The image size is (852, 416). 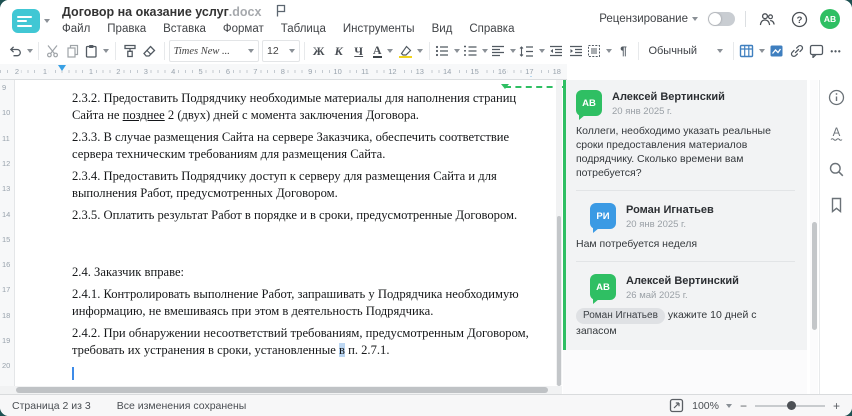 I want to click on more-tools-button: •••, so click(x=836, y=51).